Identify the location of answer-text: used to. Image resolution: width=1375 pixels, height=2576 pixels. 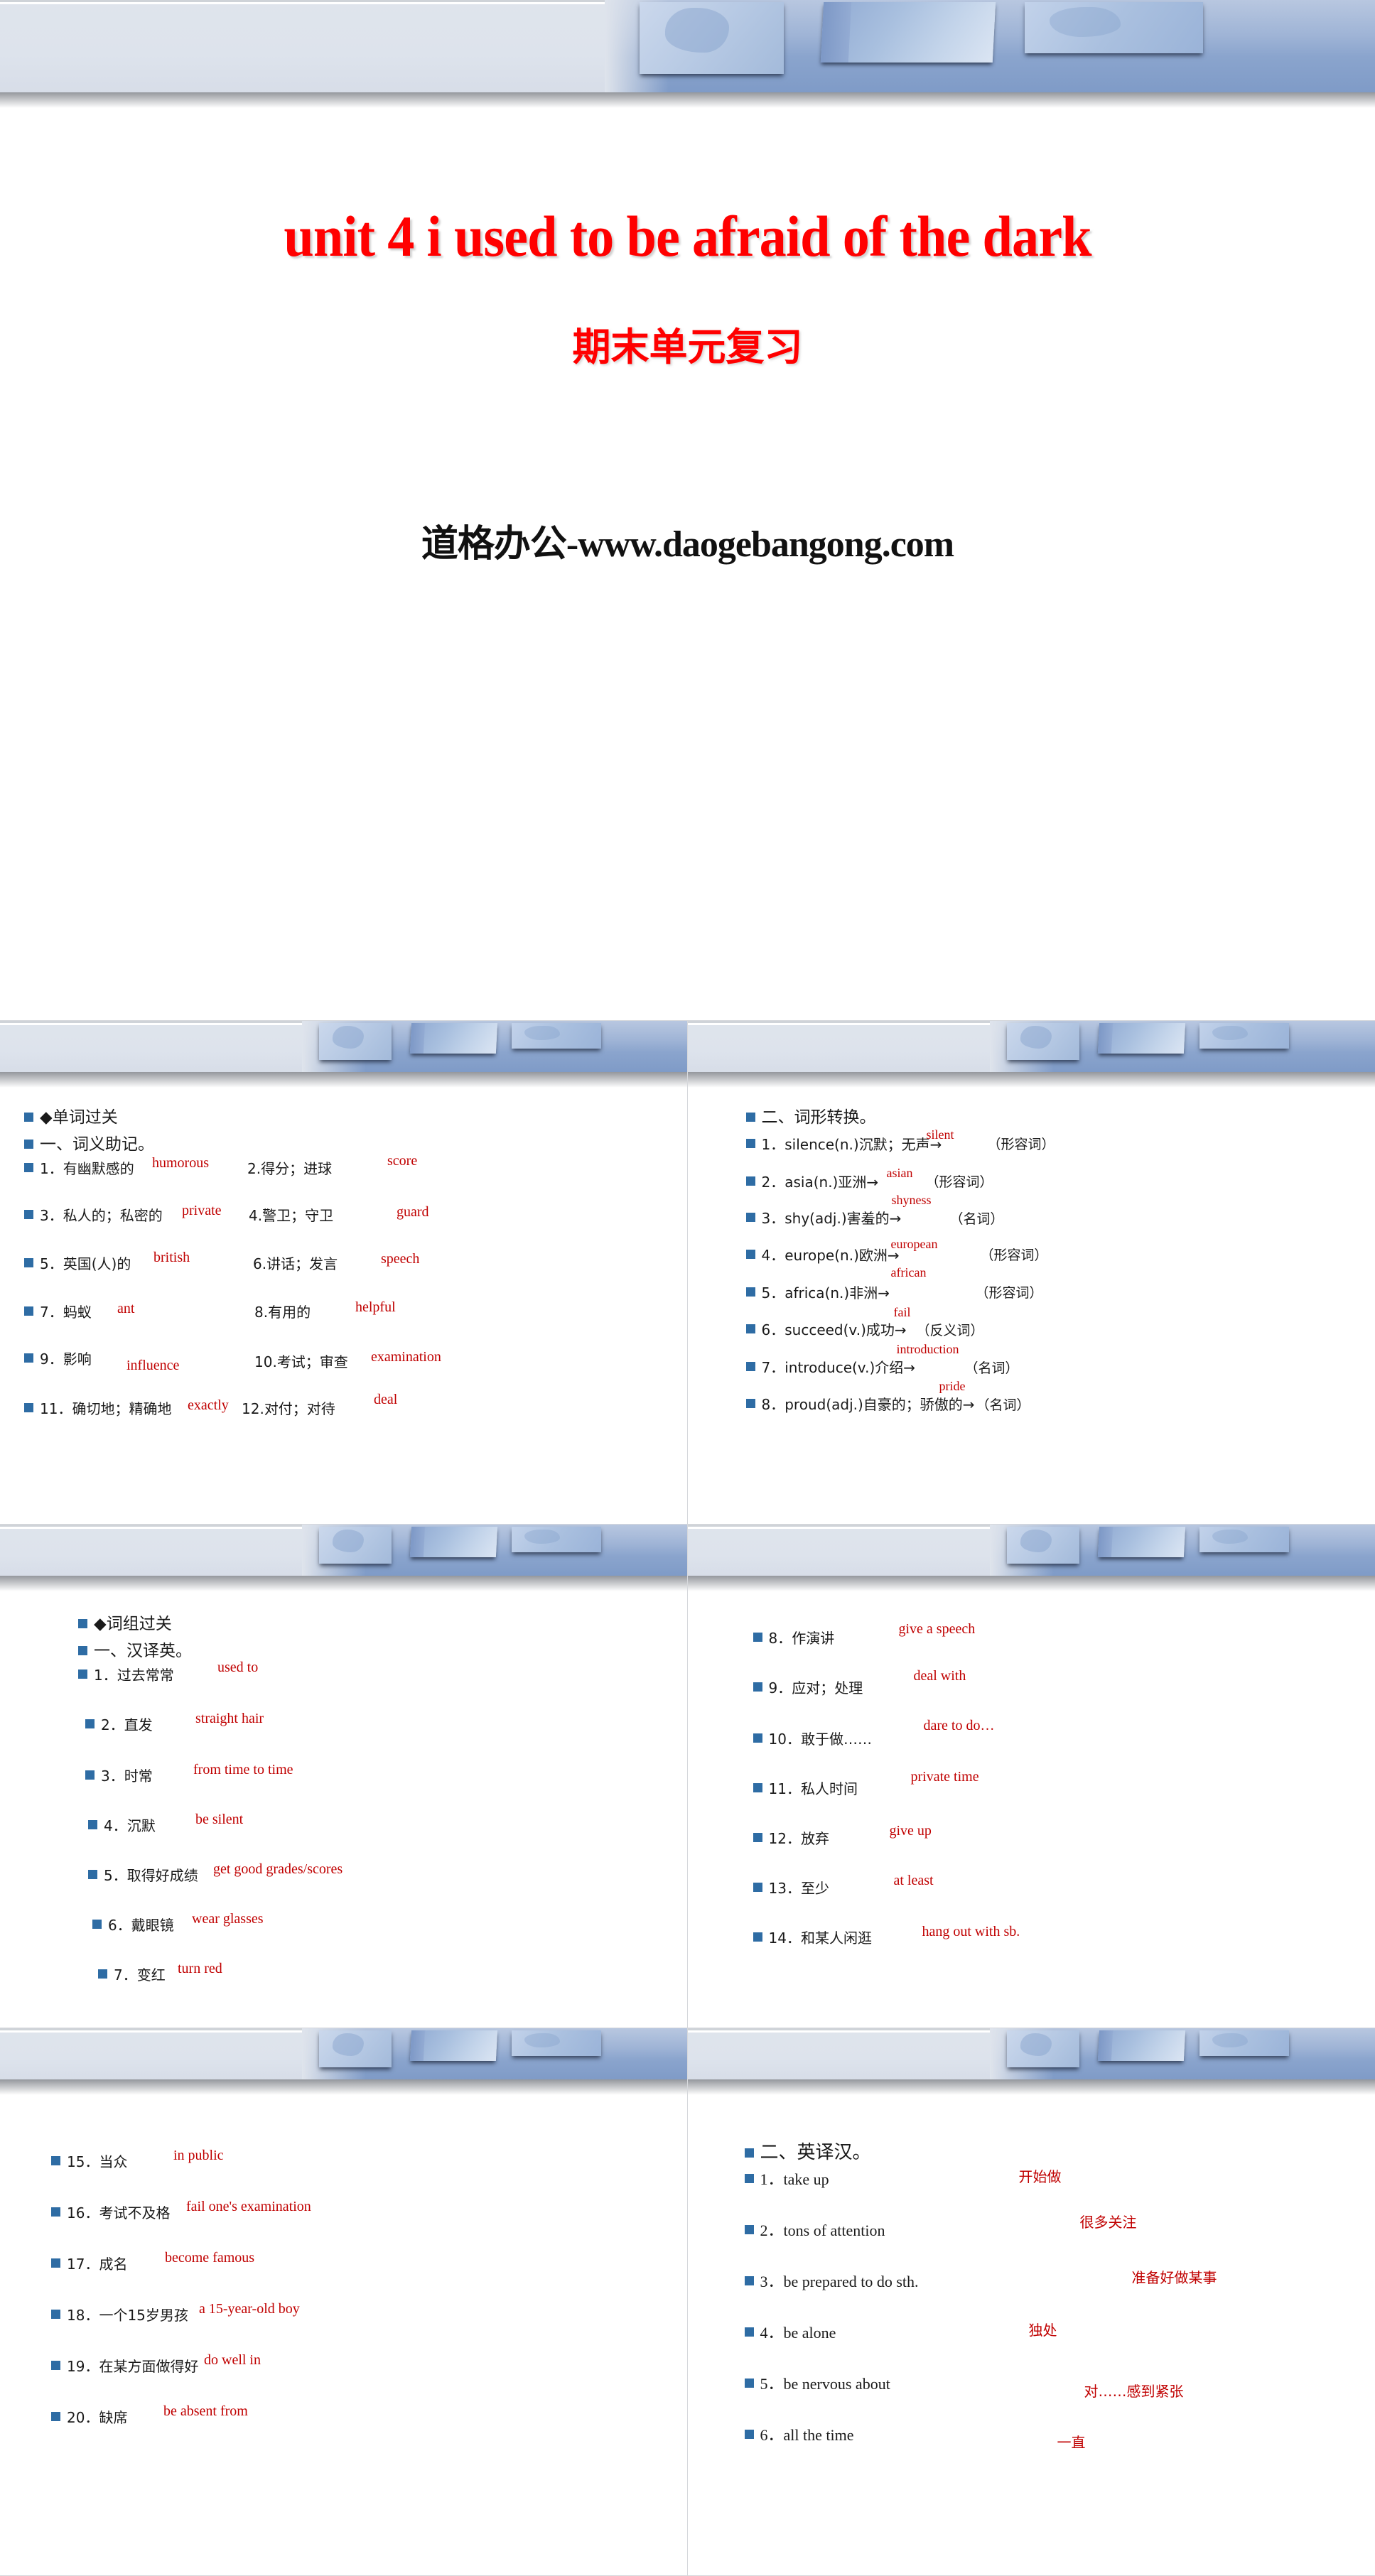
(237, 1668).